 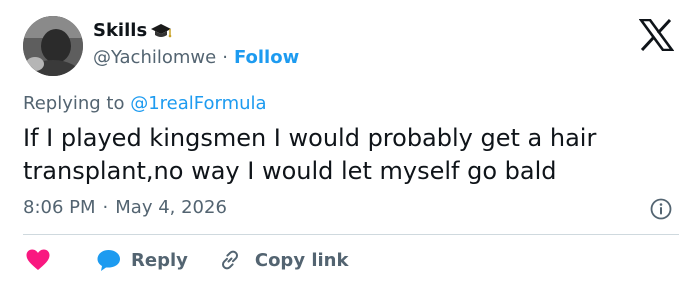 I want to click on tweet-time: 8:06 PM, so click(x=59, y=207).